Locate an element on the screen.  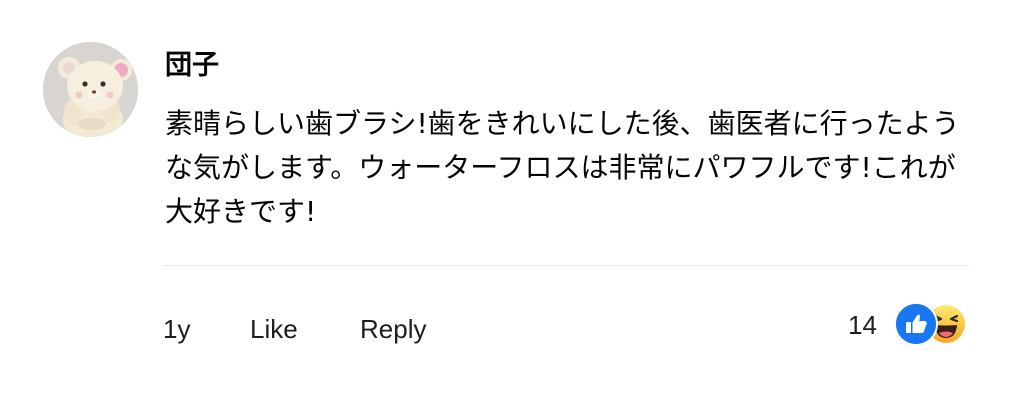
avatar is located at coordinates (90, 89).